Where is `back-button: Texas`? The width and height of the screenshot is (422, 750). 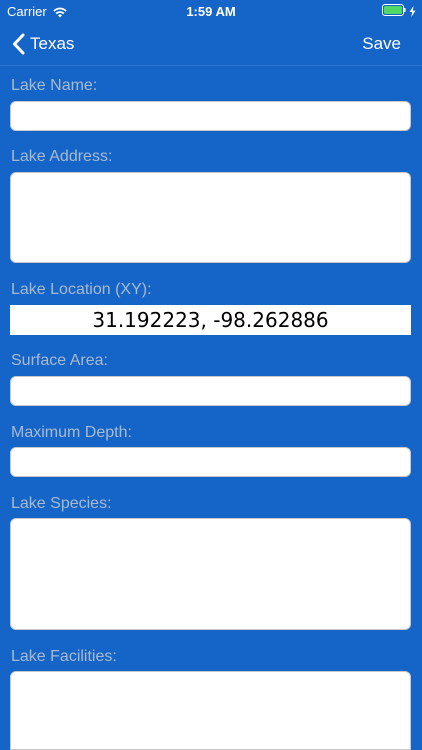
back-button: Texas is located at coordinates (43, 43).